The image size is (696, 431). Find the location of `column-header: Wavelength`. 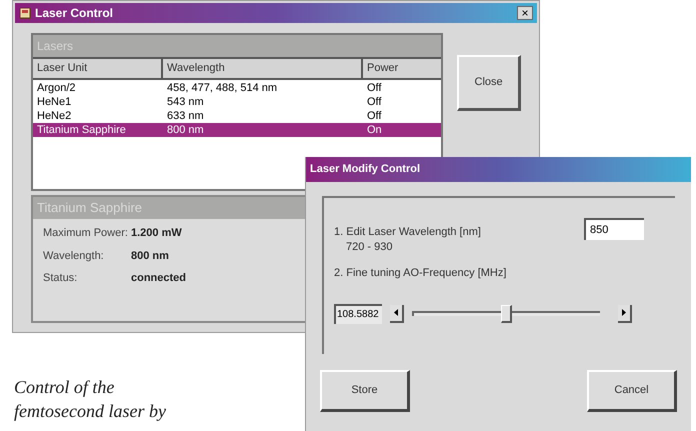

column-header: Wavelength is located at coordinates (263, 68).